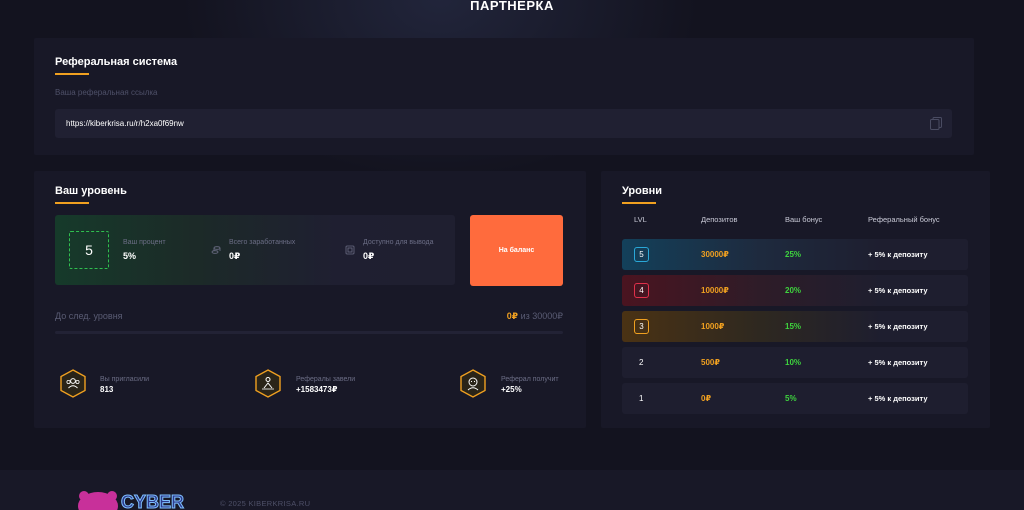 The image size is (1024, 510). I want to click on earned-value: 0₽, so click(235, 256).